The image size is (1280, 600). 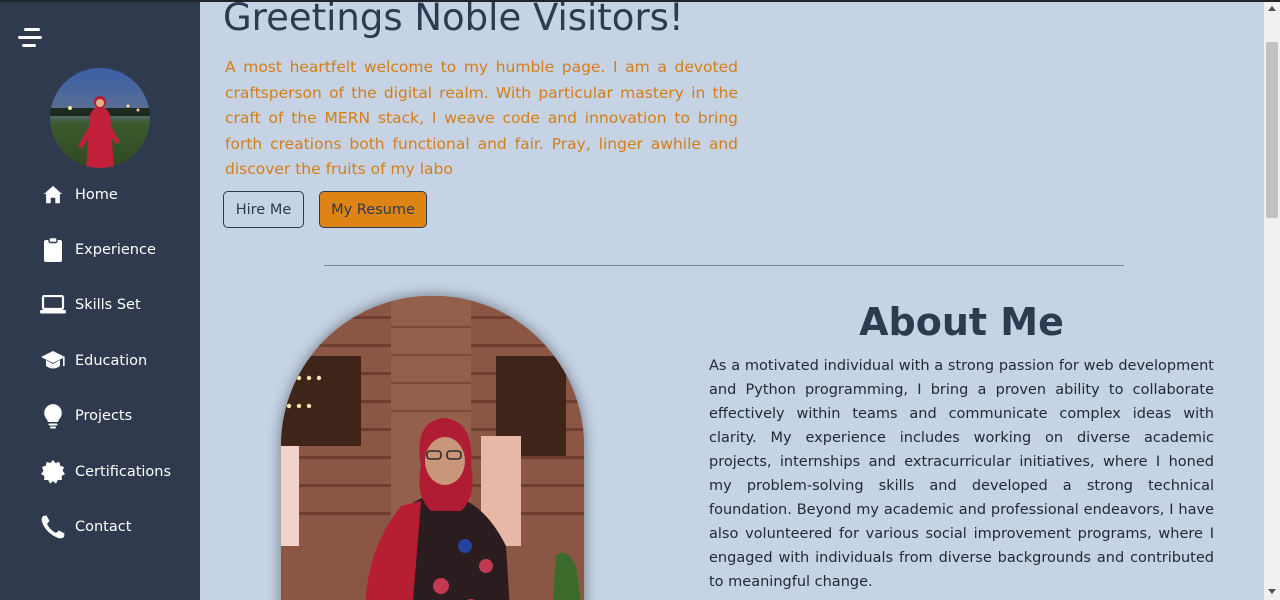 I want to click on profile-photo, so click(x=432, y=448).